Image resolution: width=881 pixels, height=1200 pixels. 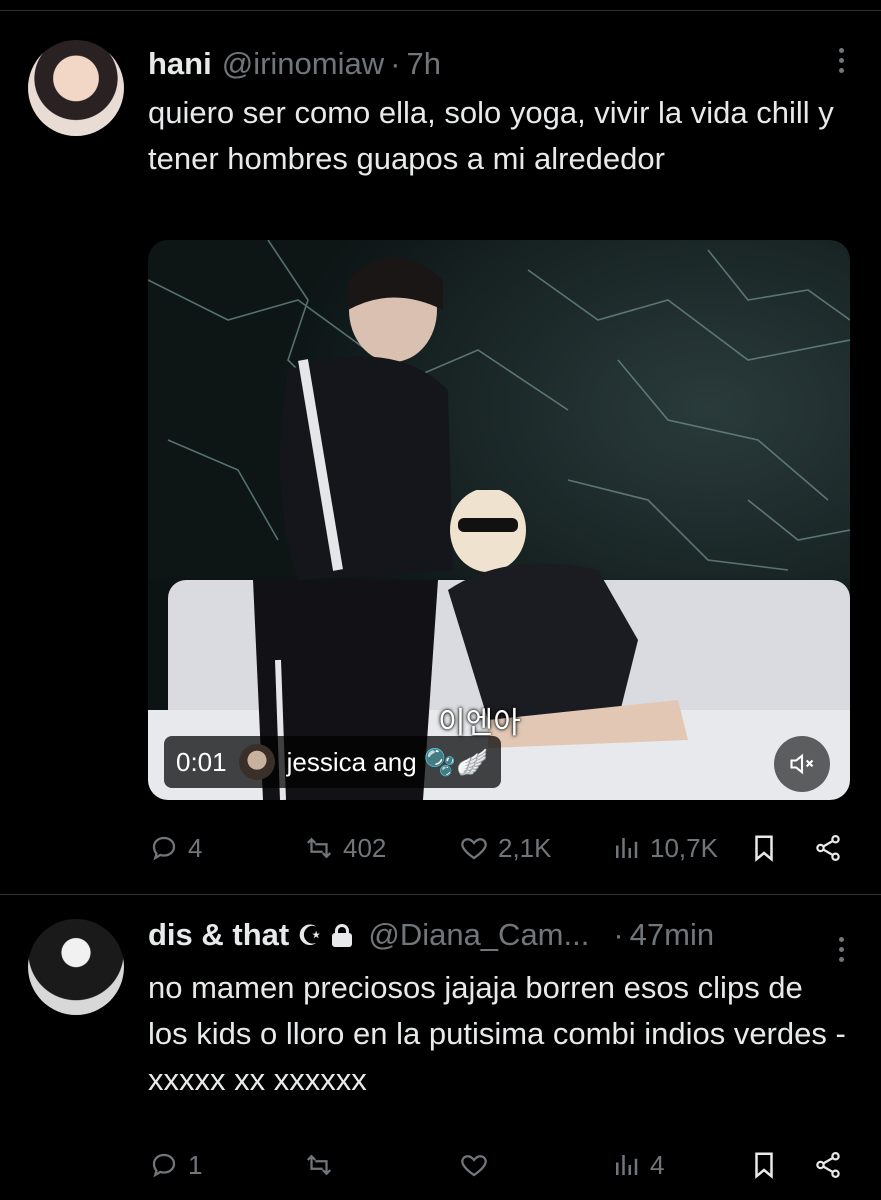 I want to click on views-button: 4, so click(x=637, y=1165).